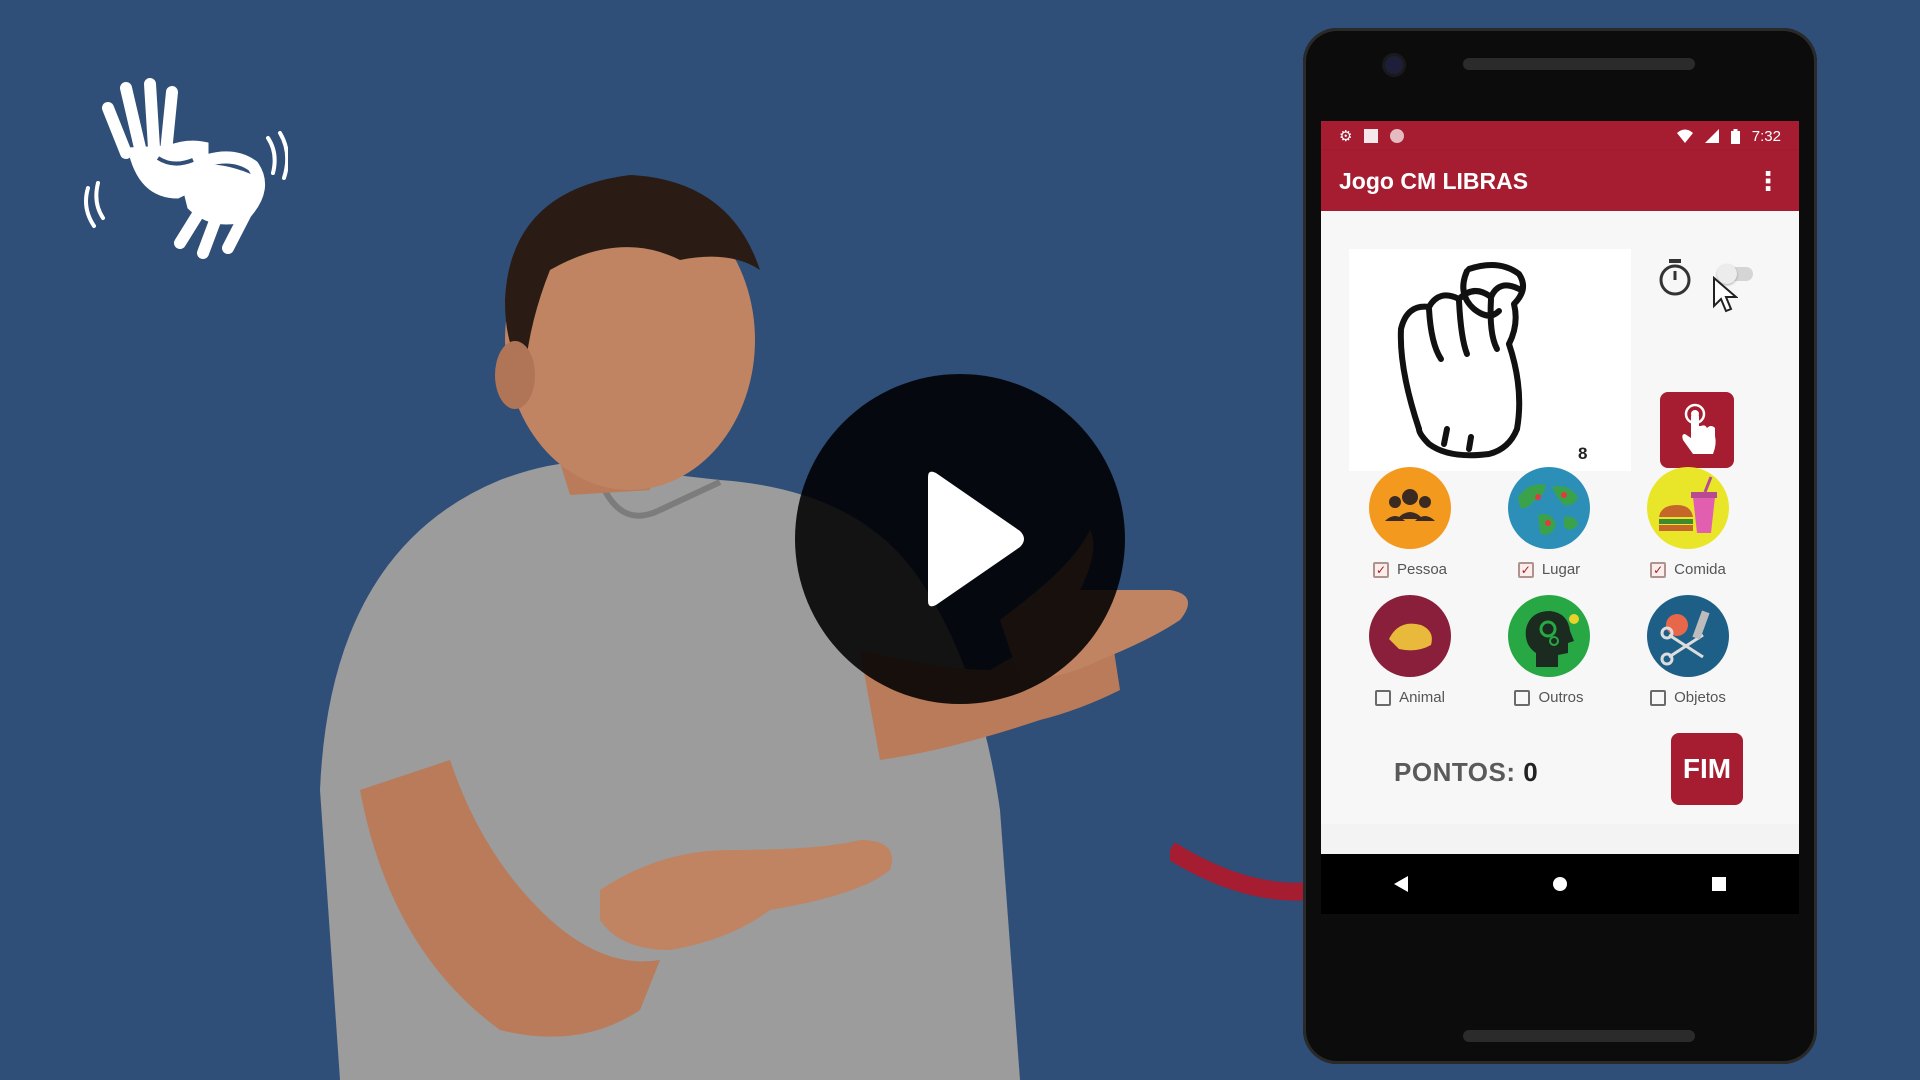 The image size is (1920, 1080). I want to click on food-icon, so click(1688, 508).